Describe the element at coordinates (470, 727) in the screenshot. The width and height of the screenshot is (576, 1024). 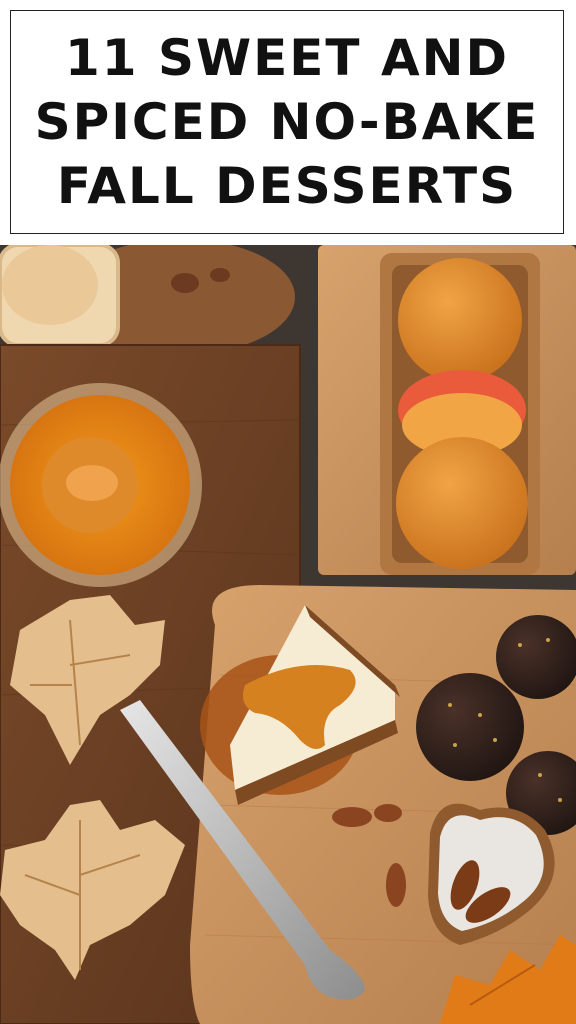
I see `chocolate-truffle` at that location.